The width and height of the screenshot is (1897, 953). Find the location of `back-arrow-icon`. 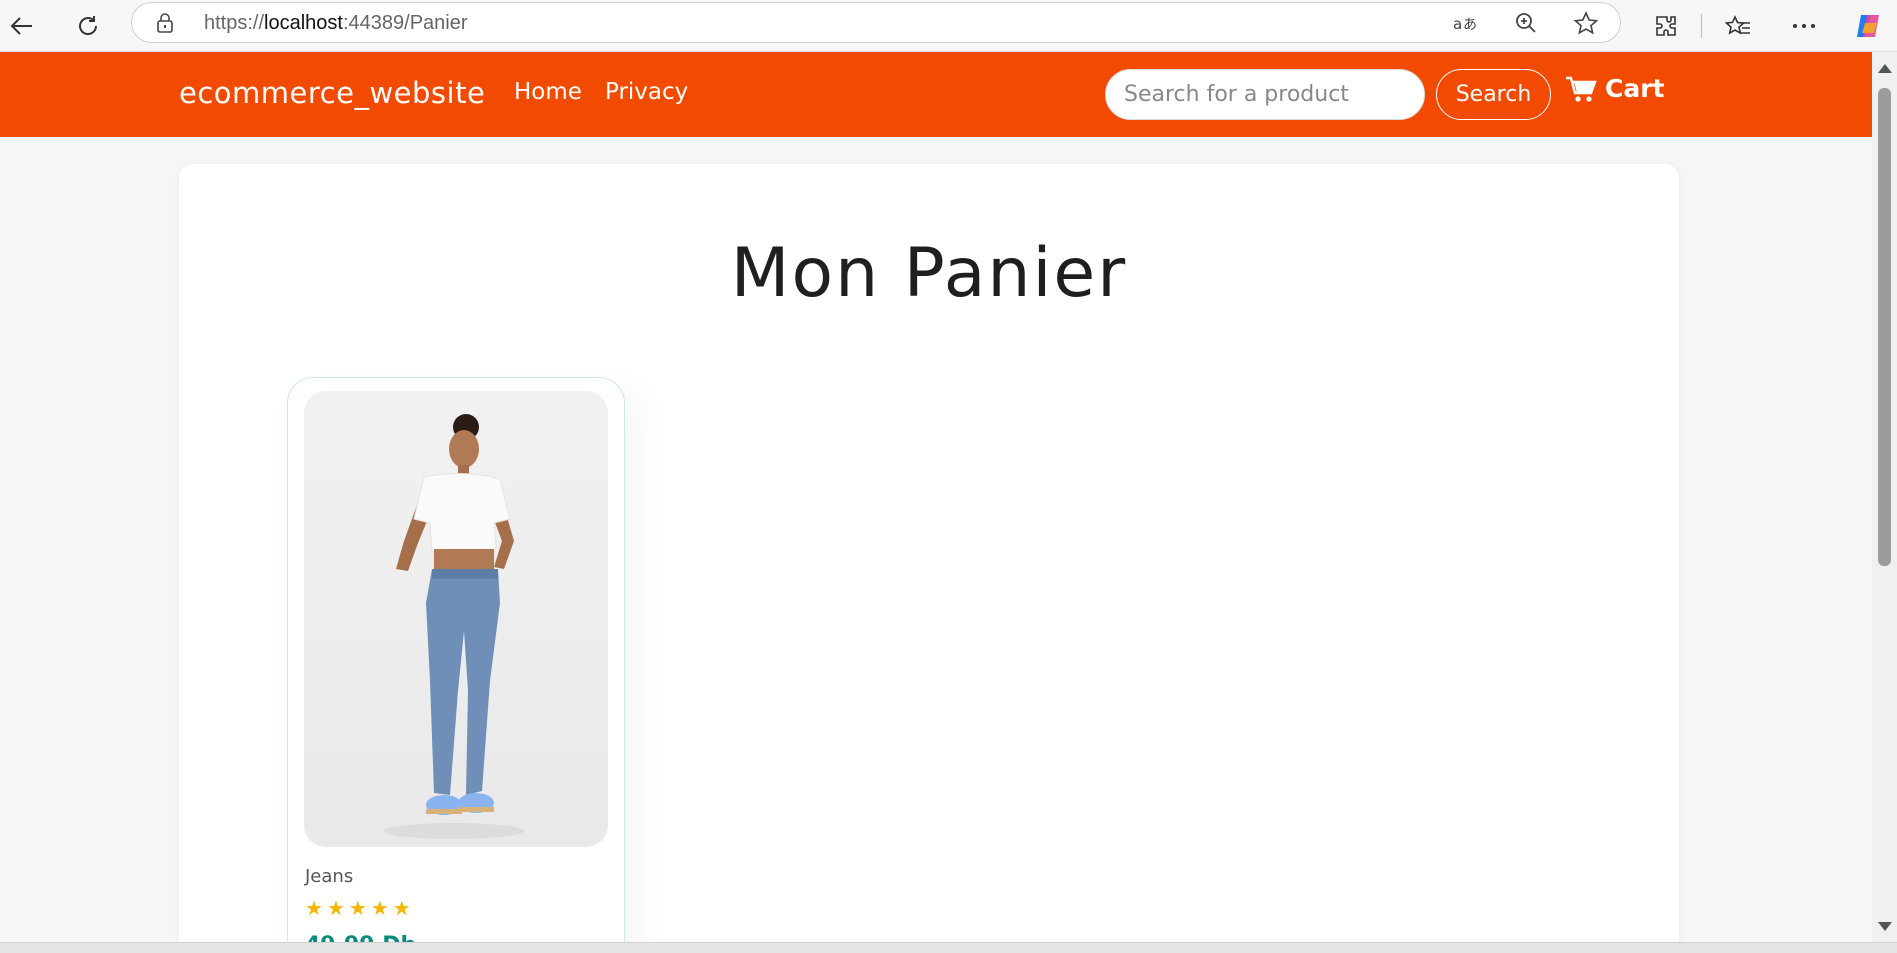

back-arrow-icon is located at coordinates (22, 26).